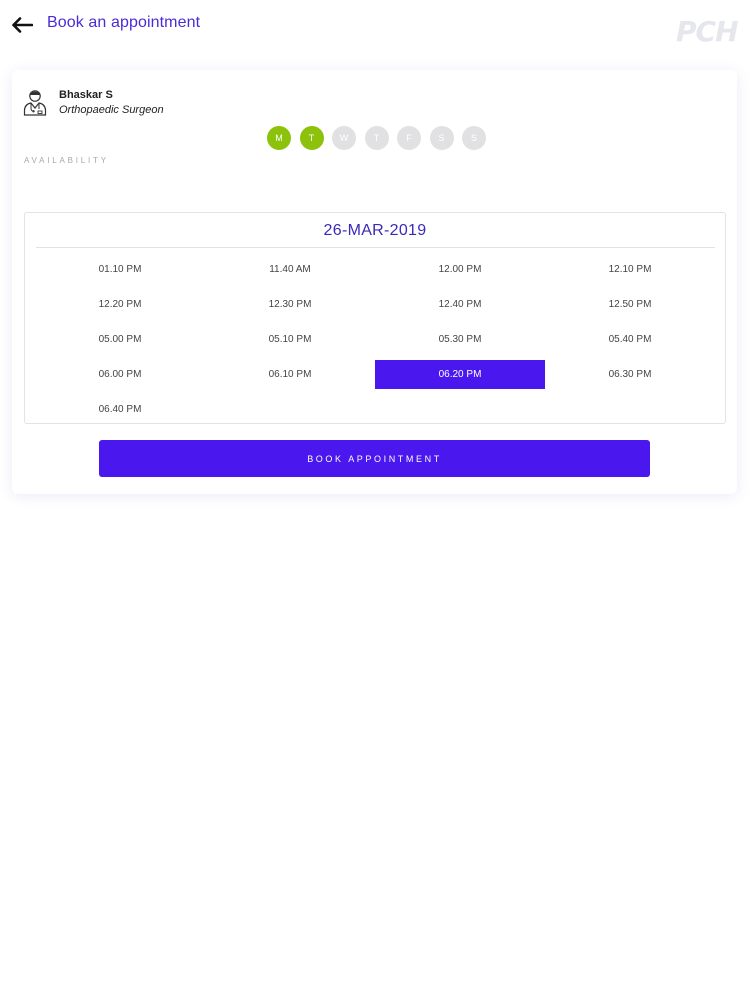  I want to click on time-slot: 06.30 PM, so click(630, 374).